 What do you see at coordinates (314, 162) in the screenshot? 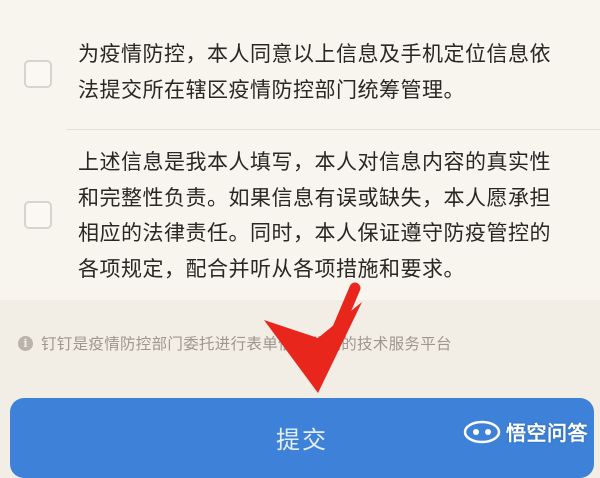
I see `consent-line: 上述信息是我本人填写，本人对信息内容的真实性` at bounding box center [314, 162].